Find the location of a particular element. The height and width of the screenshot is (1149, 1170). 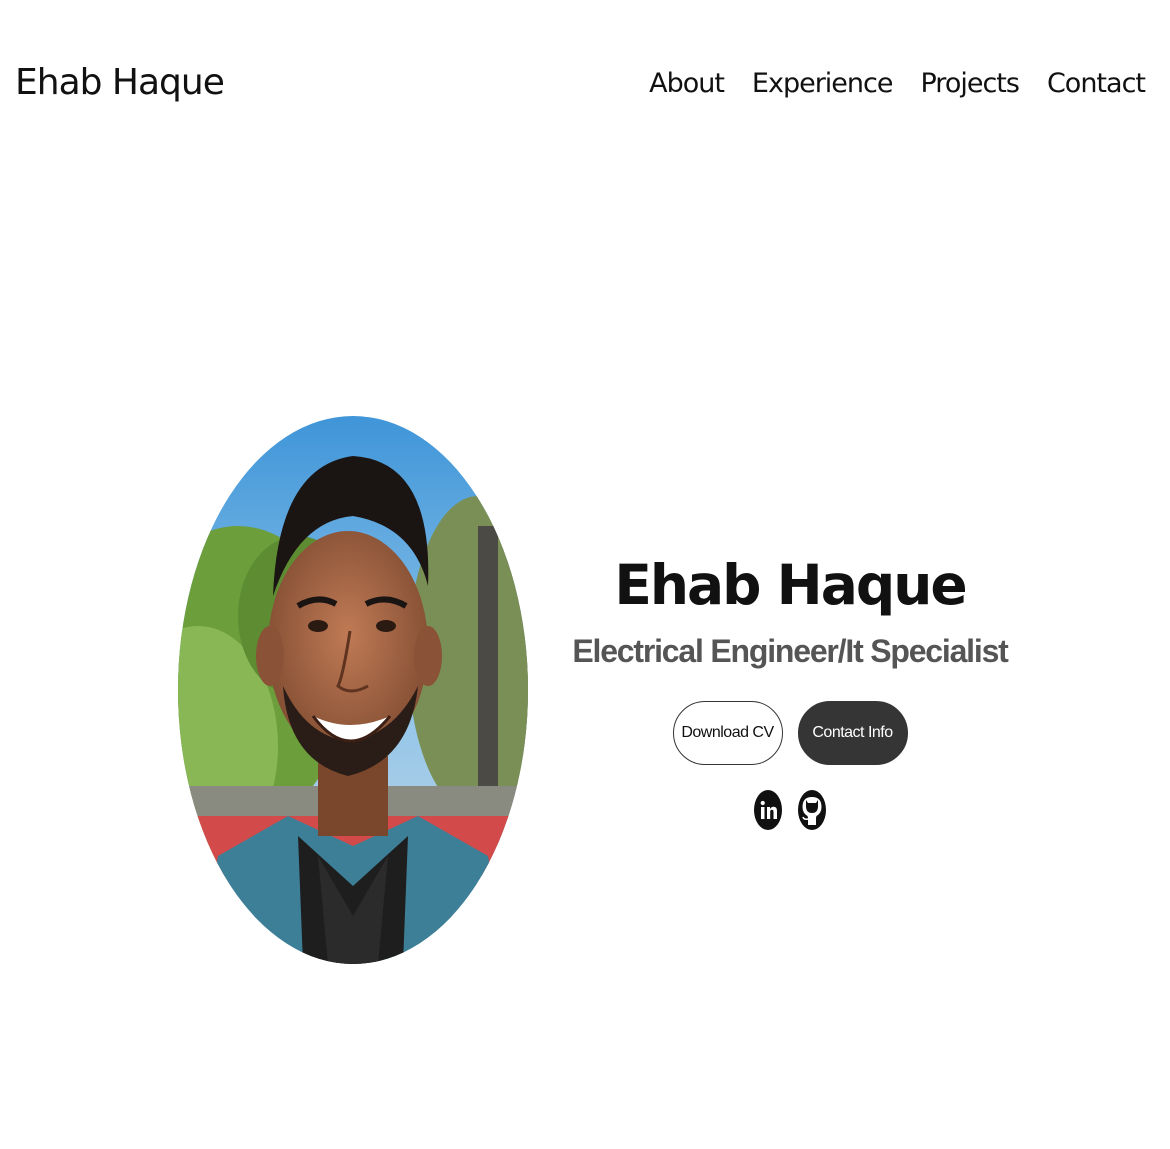

nav-link-experience: Experience is located at coordinates (823, 83).